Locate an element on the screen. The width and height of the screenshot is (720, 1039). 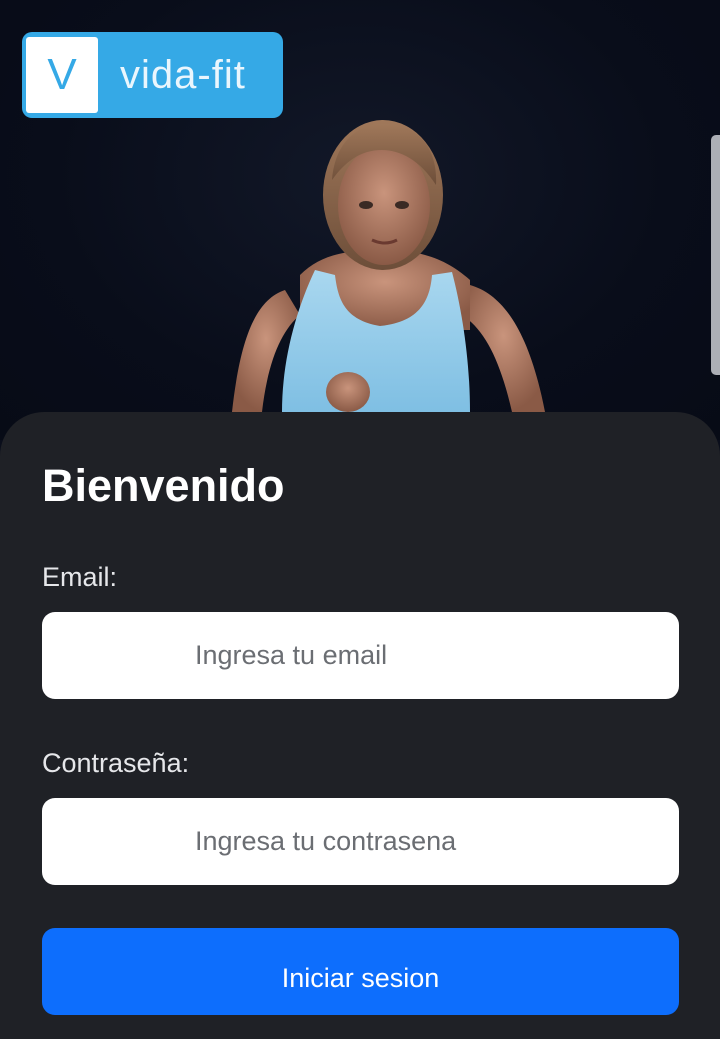
password-label: Contraseña: is located at coordinates (116, 763).